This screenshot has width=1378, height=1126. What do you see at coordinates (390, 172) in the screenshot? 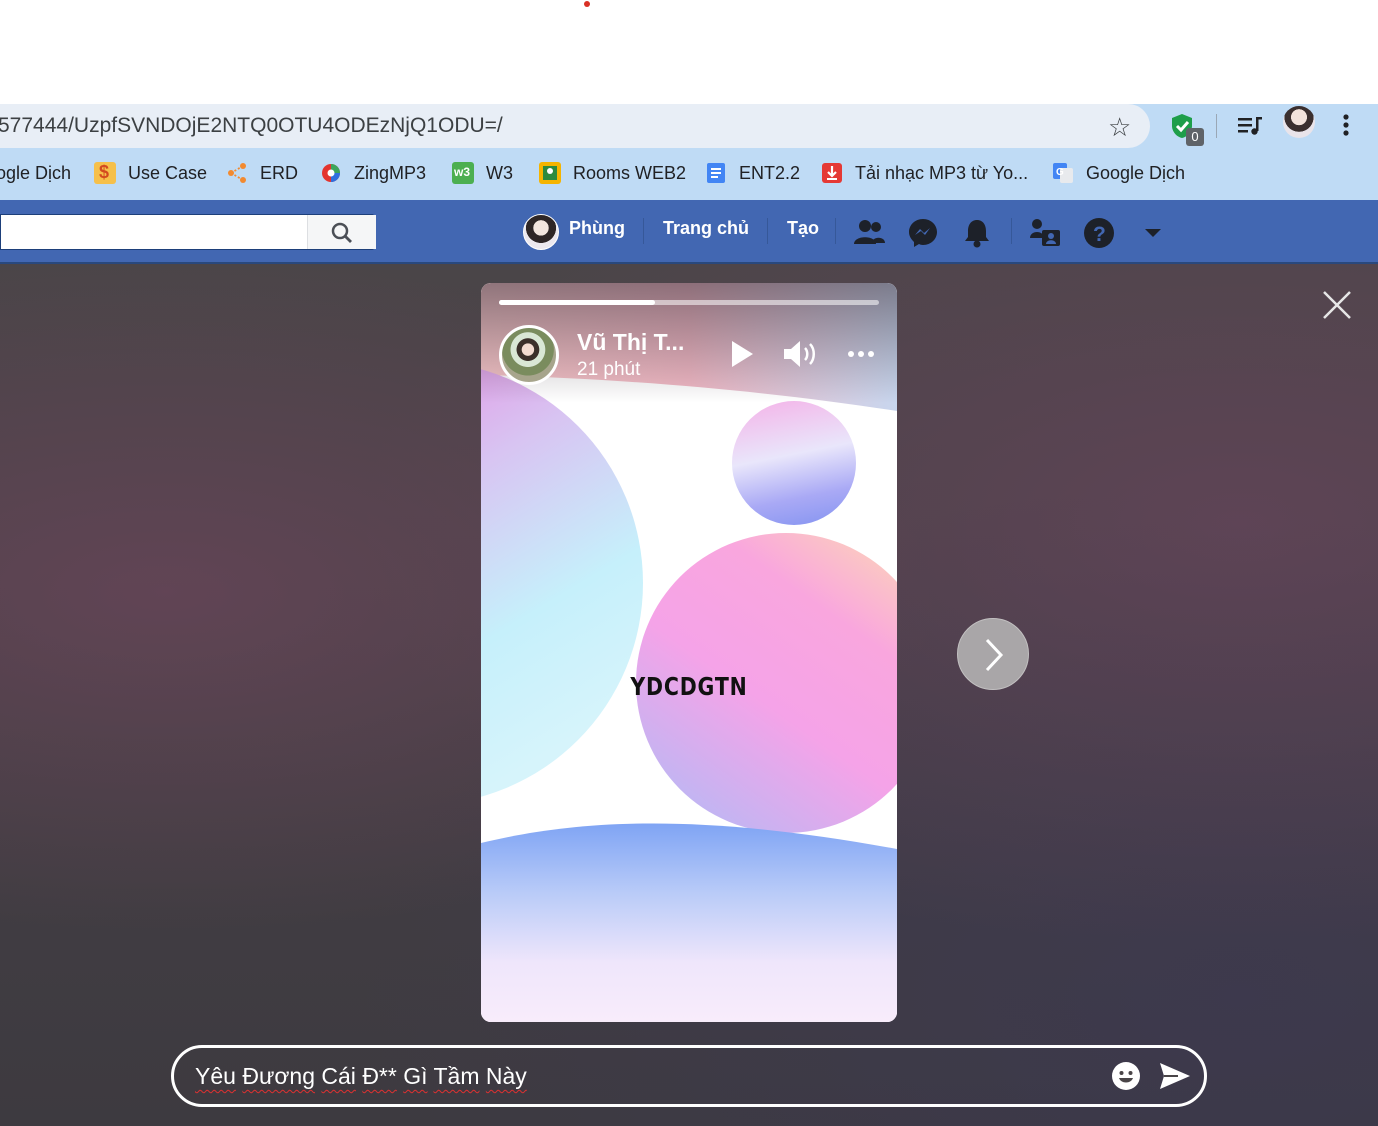
I see `bookmark-label: ZingMP3` at bounding box center [390, 172].